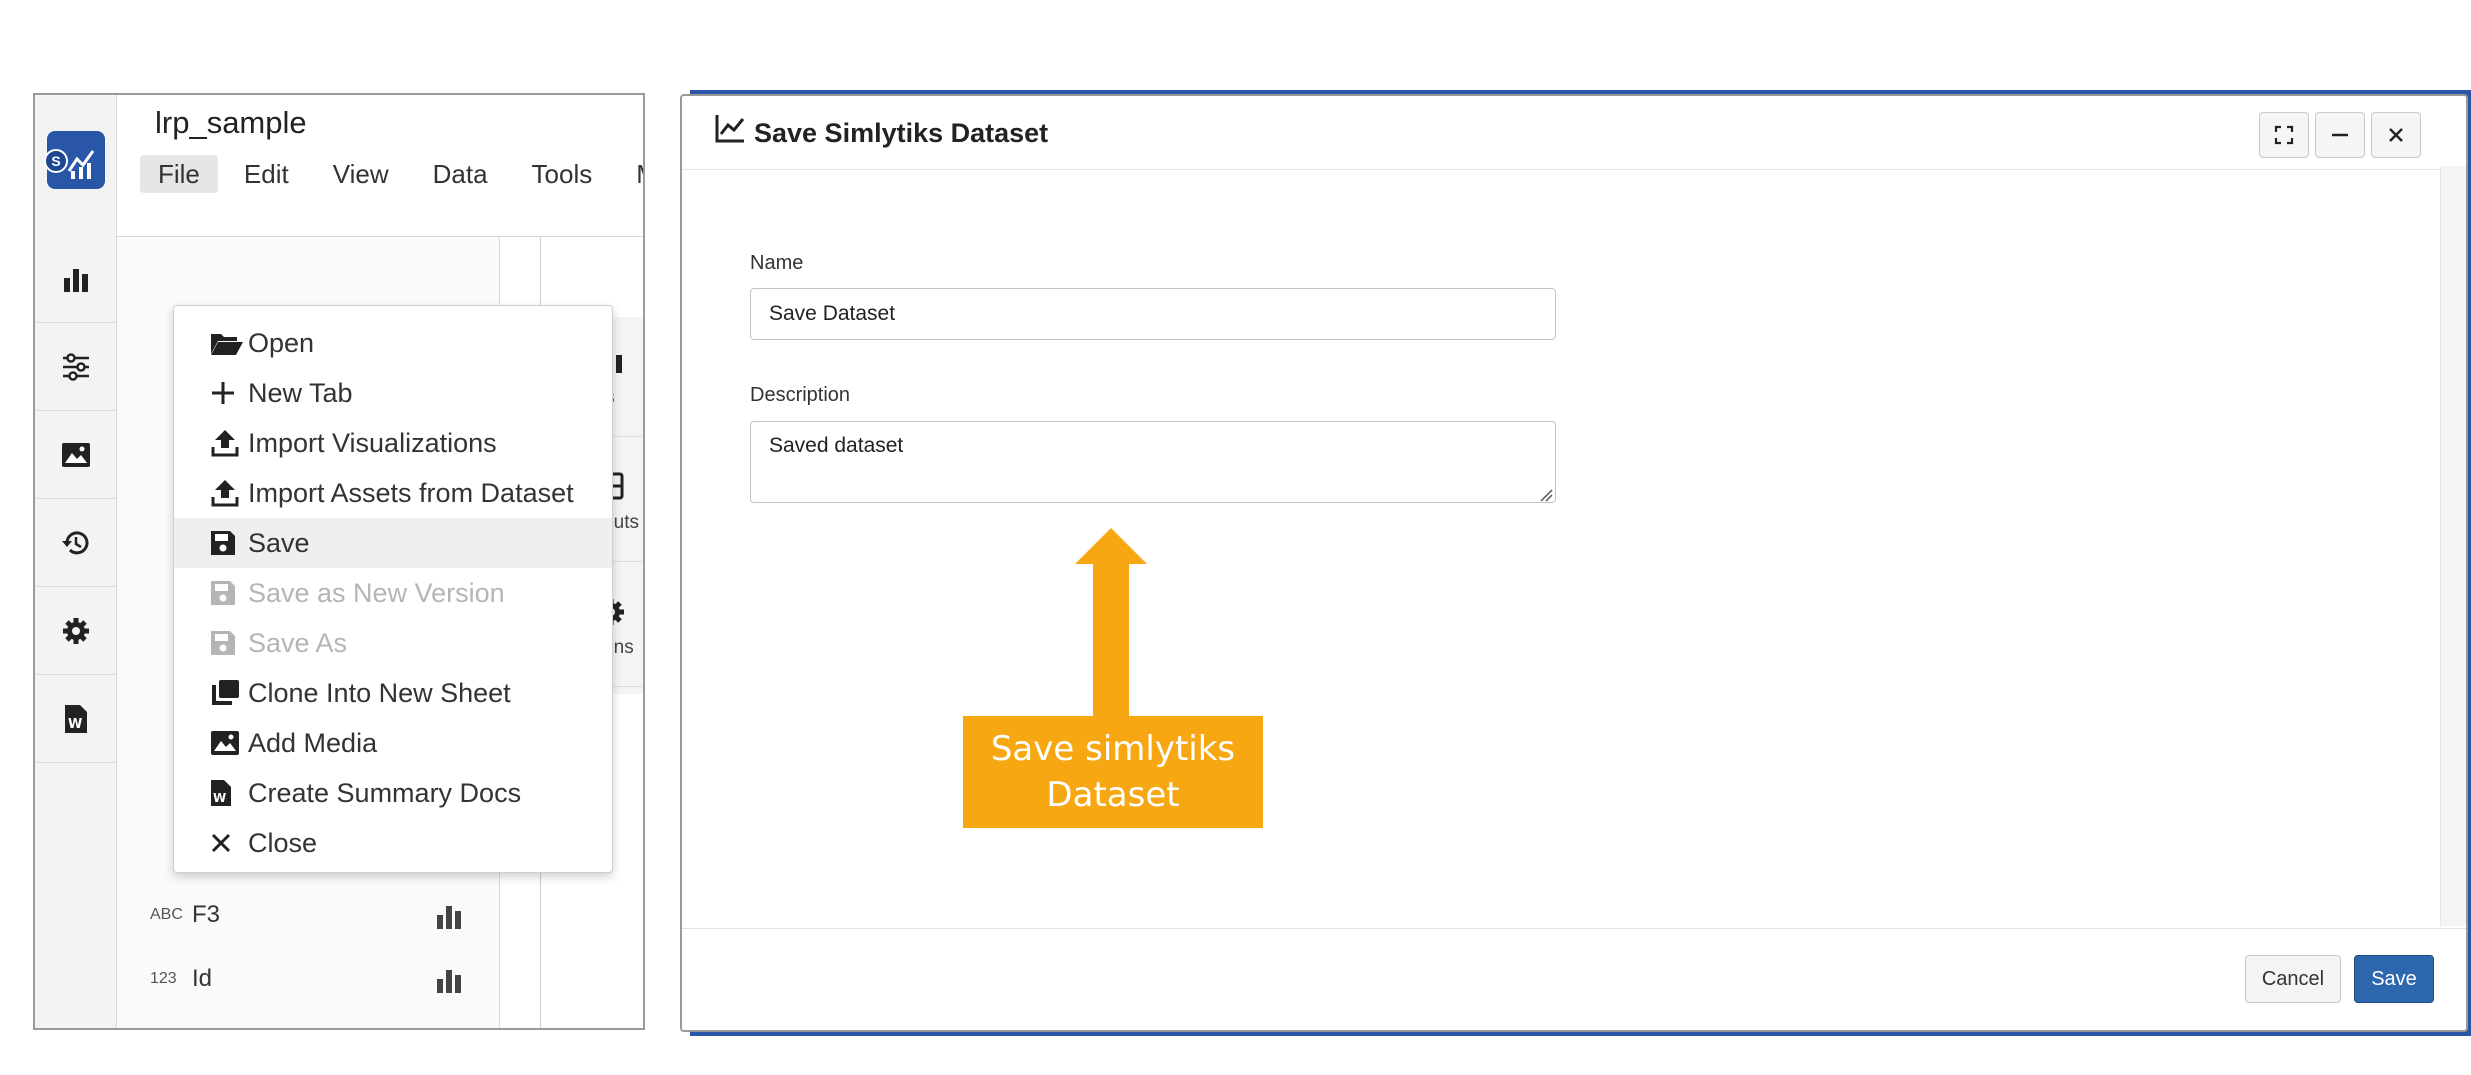 This screenshot has height=1075, width=2471. What do you see at coordinates (266, 174) in the screenshot?
I see `menu-edit: Edit` at bounding box center [266, 174].